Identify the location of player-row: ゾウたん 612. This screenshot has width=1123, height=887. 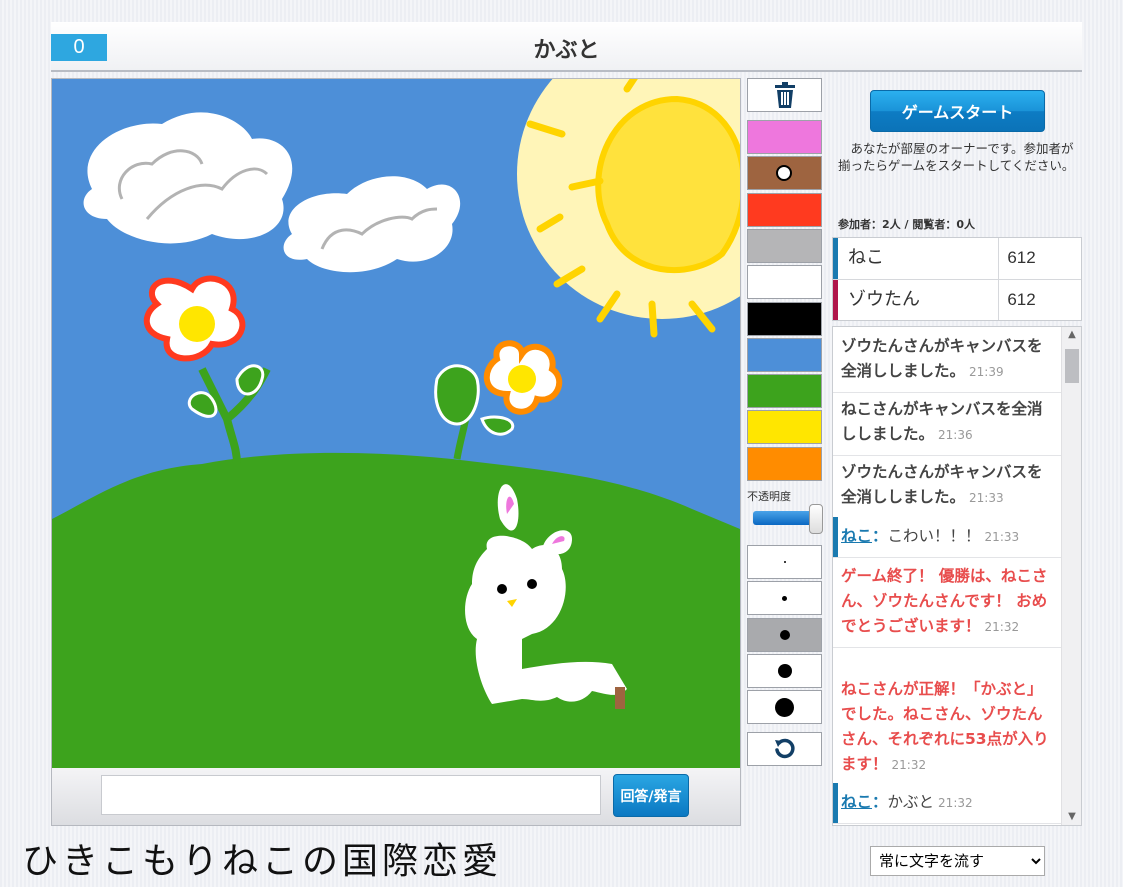
(957, 299).